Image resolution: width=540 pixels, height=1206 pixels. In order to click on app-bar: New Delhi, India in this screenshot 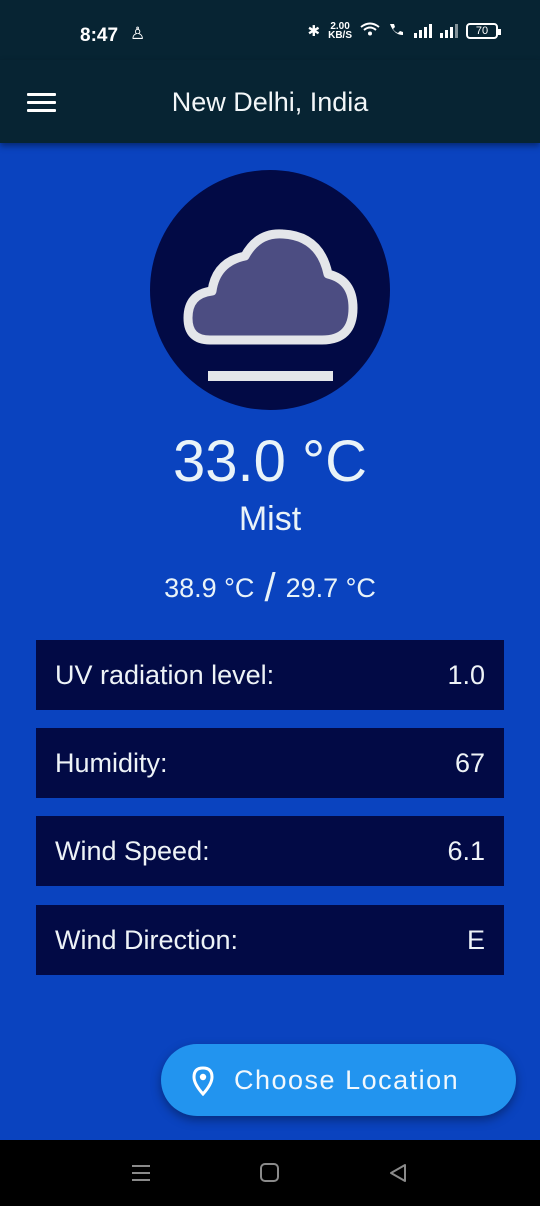, I will do `click(270, 101)`.